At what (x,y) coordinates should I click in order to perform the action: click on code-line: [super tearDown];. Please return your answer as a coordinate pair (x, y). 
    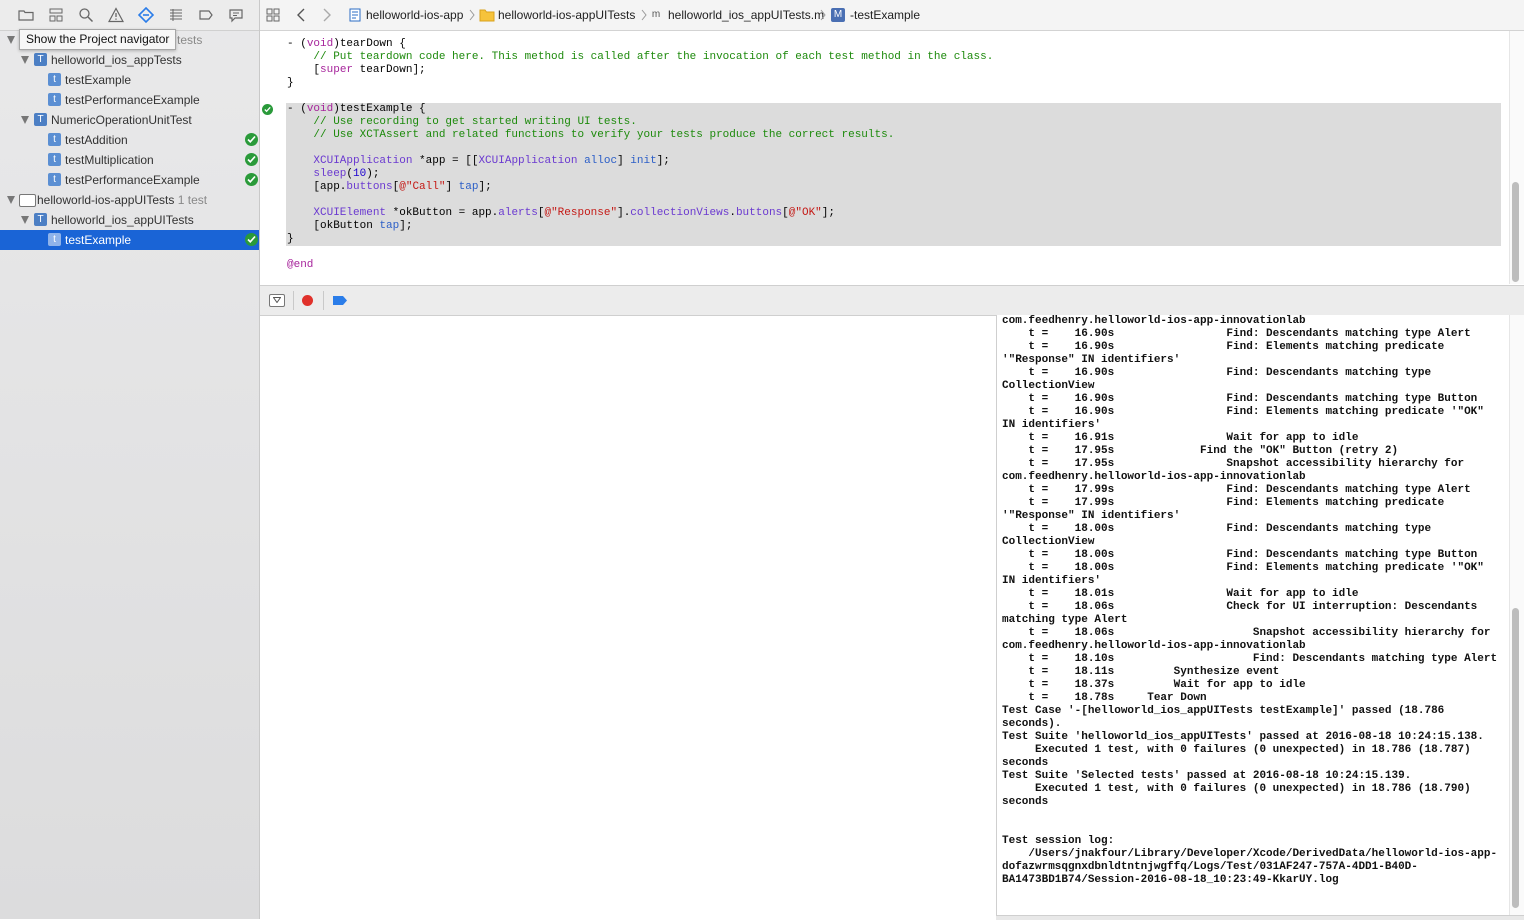
    Looking at the image, I should click on (356, 70).